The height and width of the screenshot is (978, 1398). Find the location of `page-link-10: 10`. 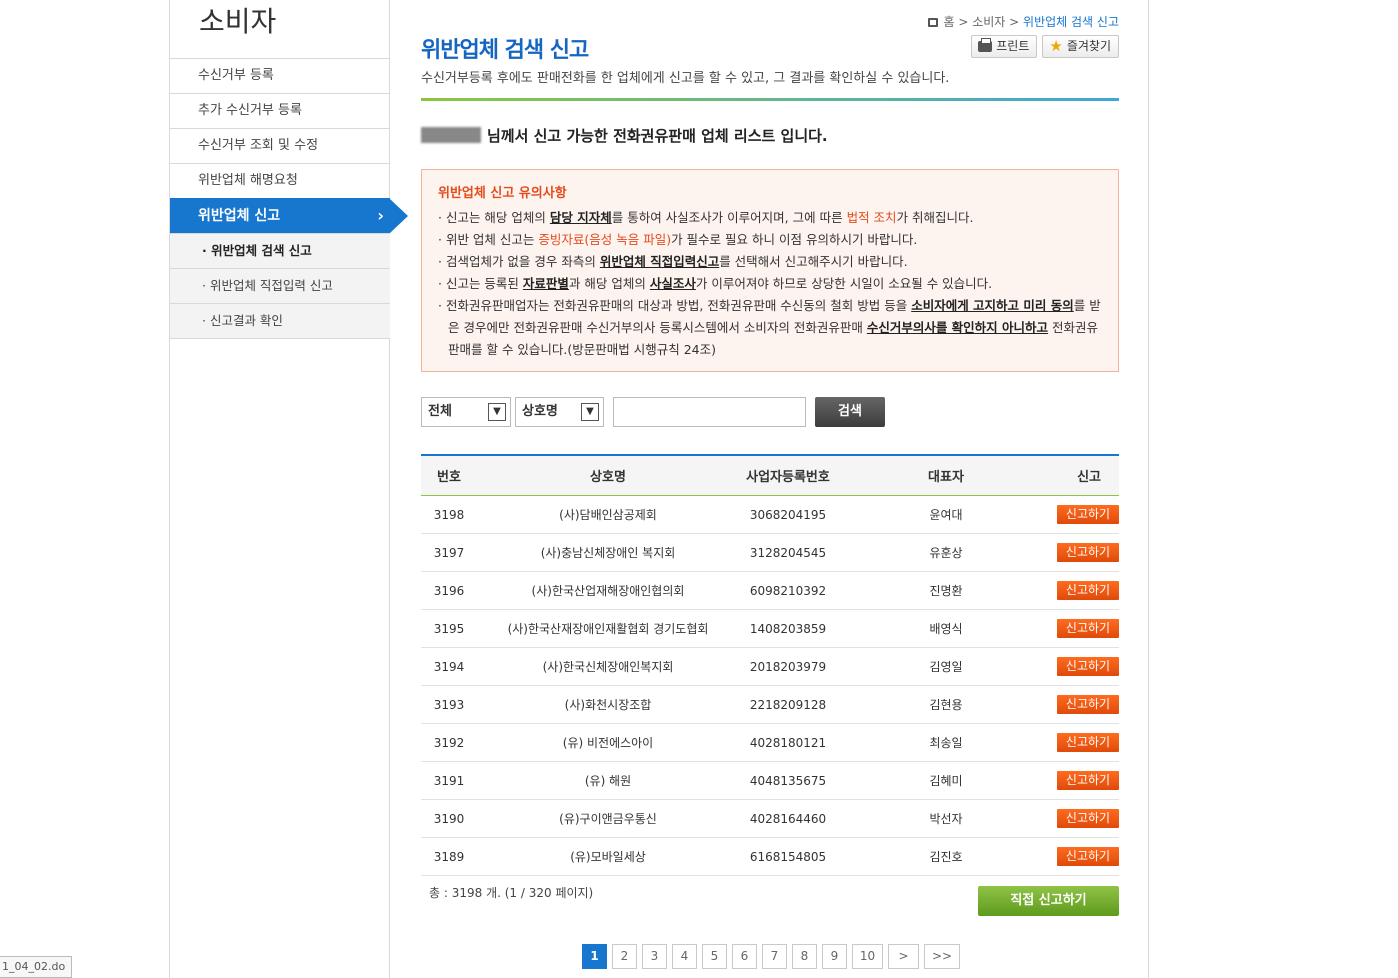

page-link-10: 10 is located at coordinates (867, 956).